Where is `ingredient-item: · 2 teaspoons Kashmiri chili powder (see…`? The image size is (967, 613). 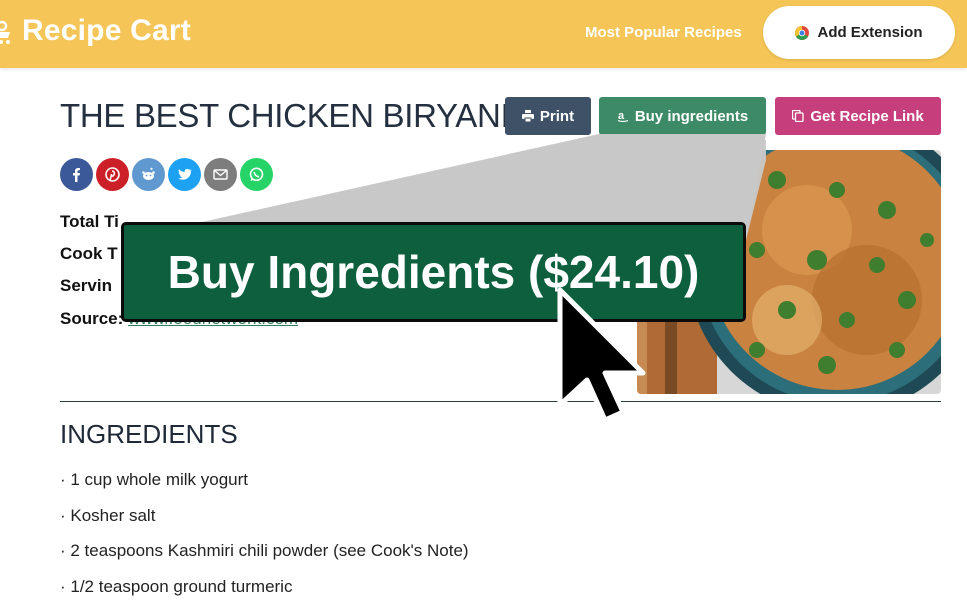 ingredient-item: · 2 teaspoons Kashmiri chili powder (see… is located at coordinates (264, 550).